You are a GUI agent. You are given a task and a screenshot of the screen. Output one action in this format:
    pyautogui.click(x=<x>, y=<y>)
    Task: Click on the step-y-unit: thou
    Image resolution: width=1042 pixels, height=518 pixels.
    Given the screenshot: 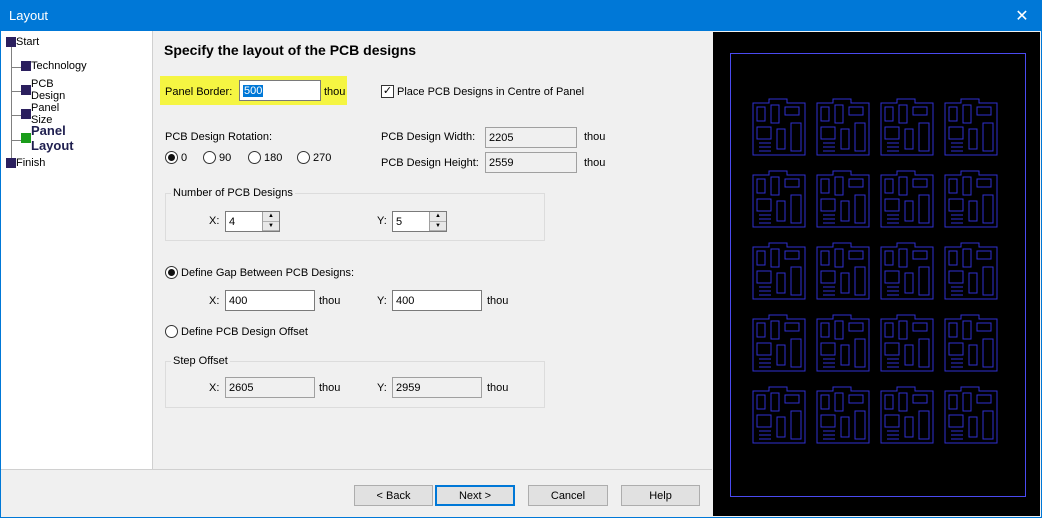 What is the action you would take?
    pyautogui.click(x=498, y=388)
    